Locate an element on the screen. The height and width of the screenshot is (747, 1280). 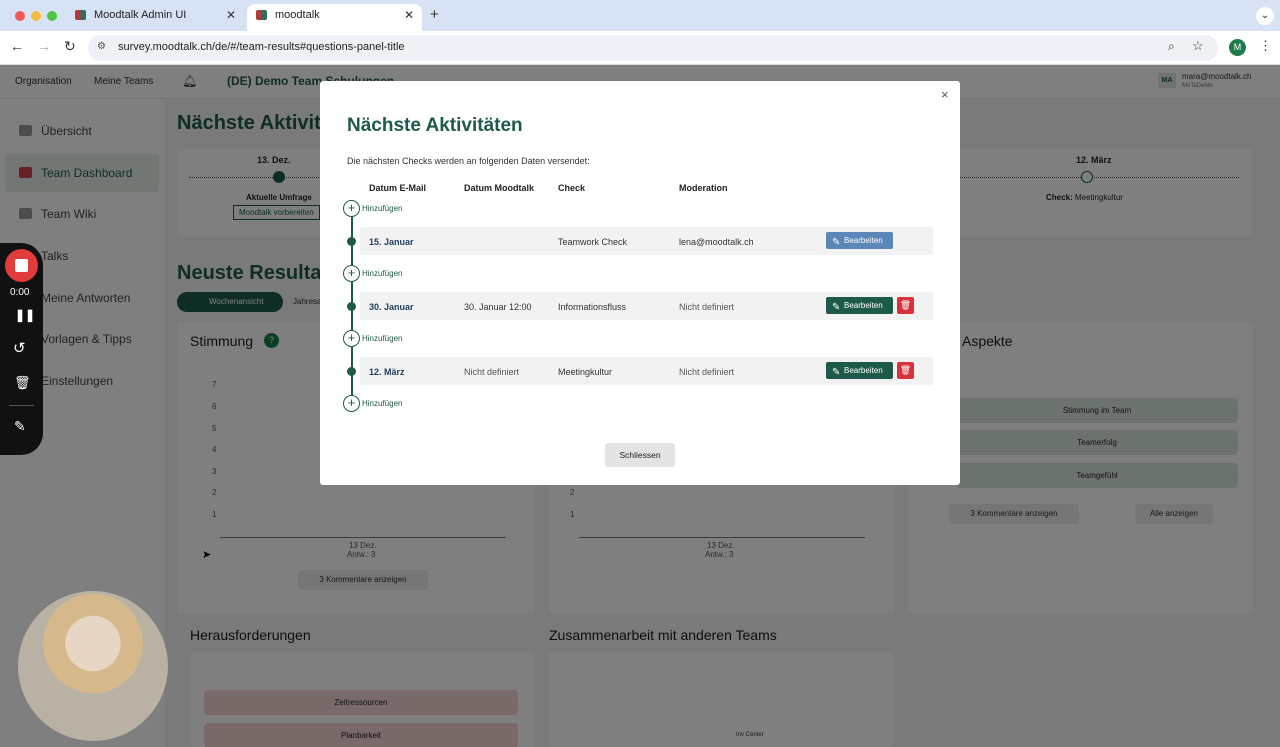
zoom-icon: ⌕ is located at coordinates (1171, 46).